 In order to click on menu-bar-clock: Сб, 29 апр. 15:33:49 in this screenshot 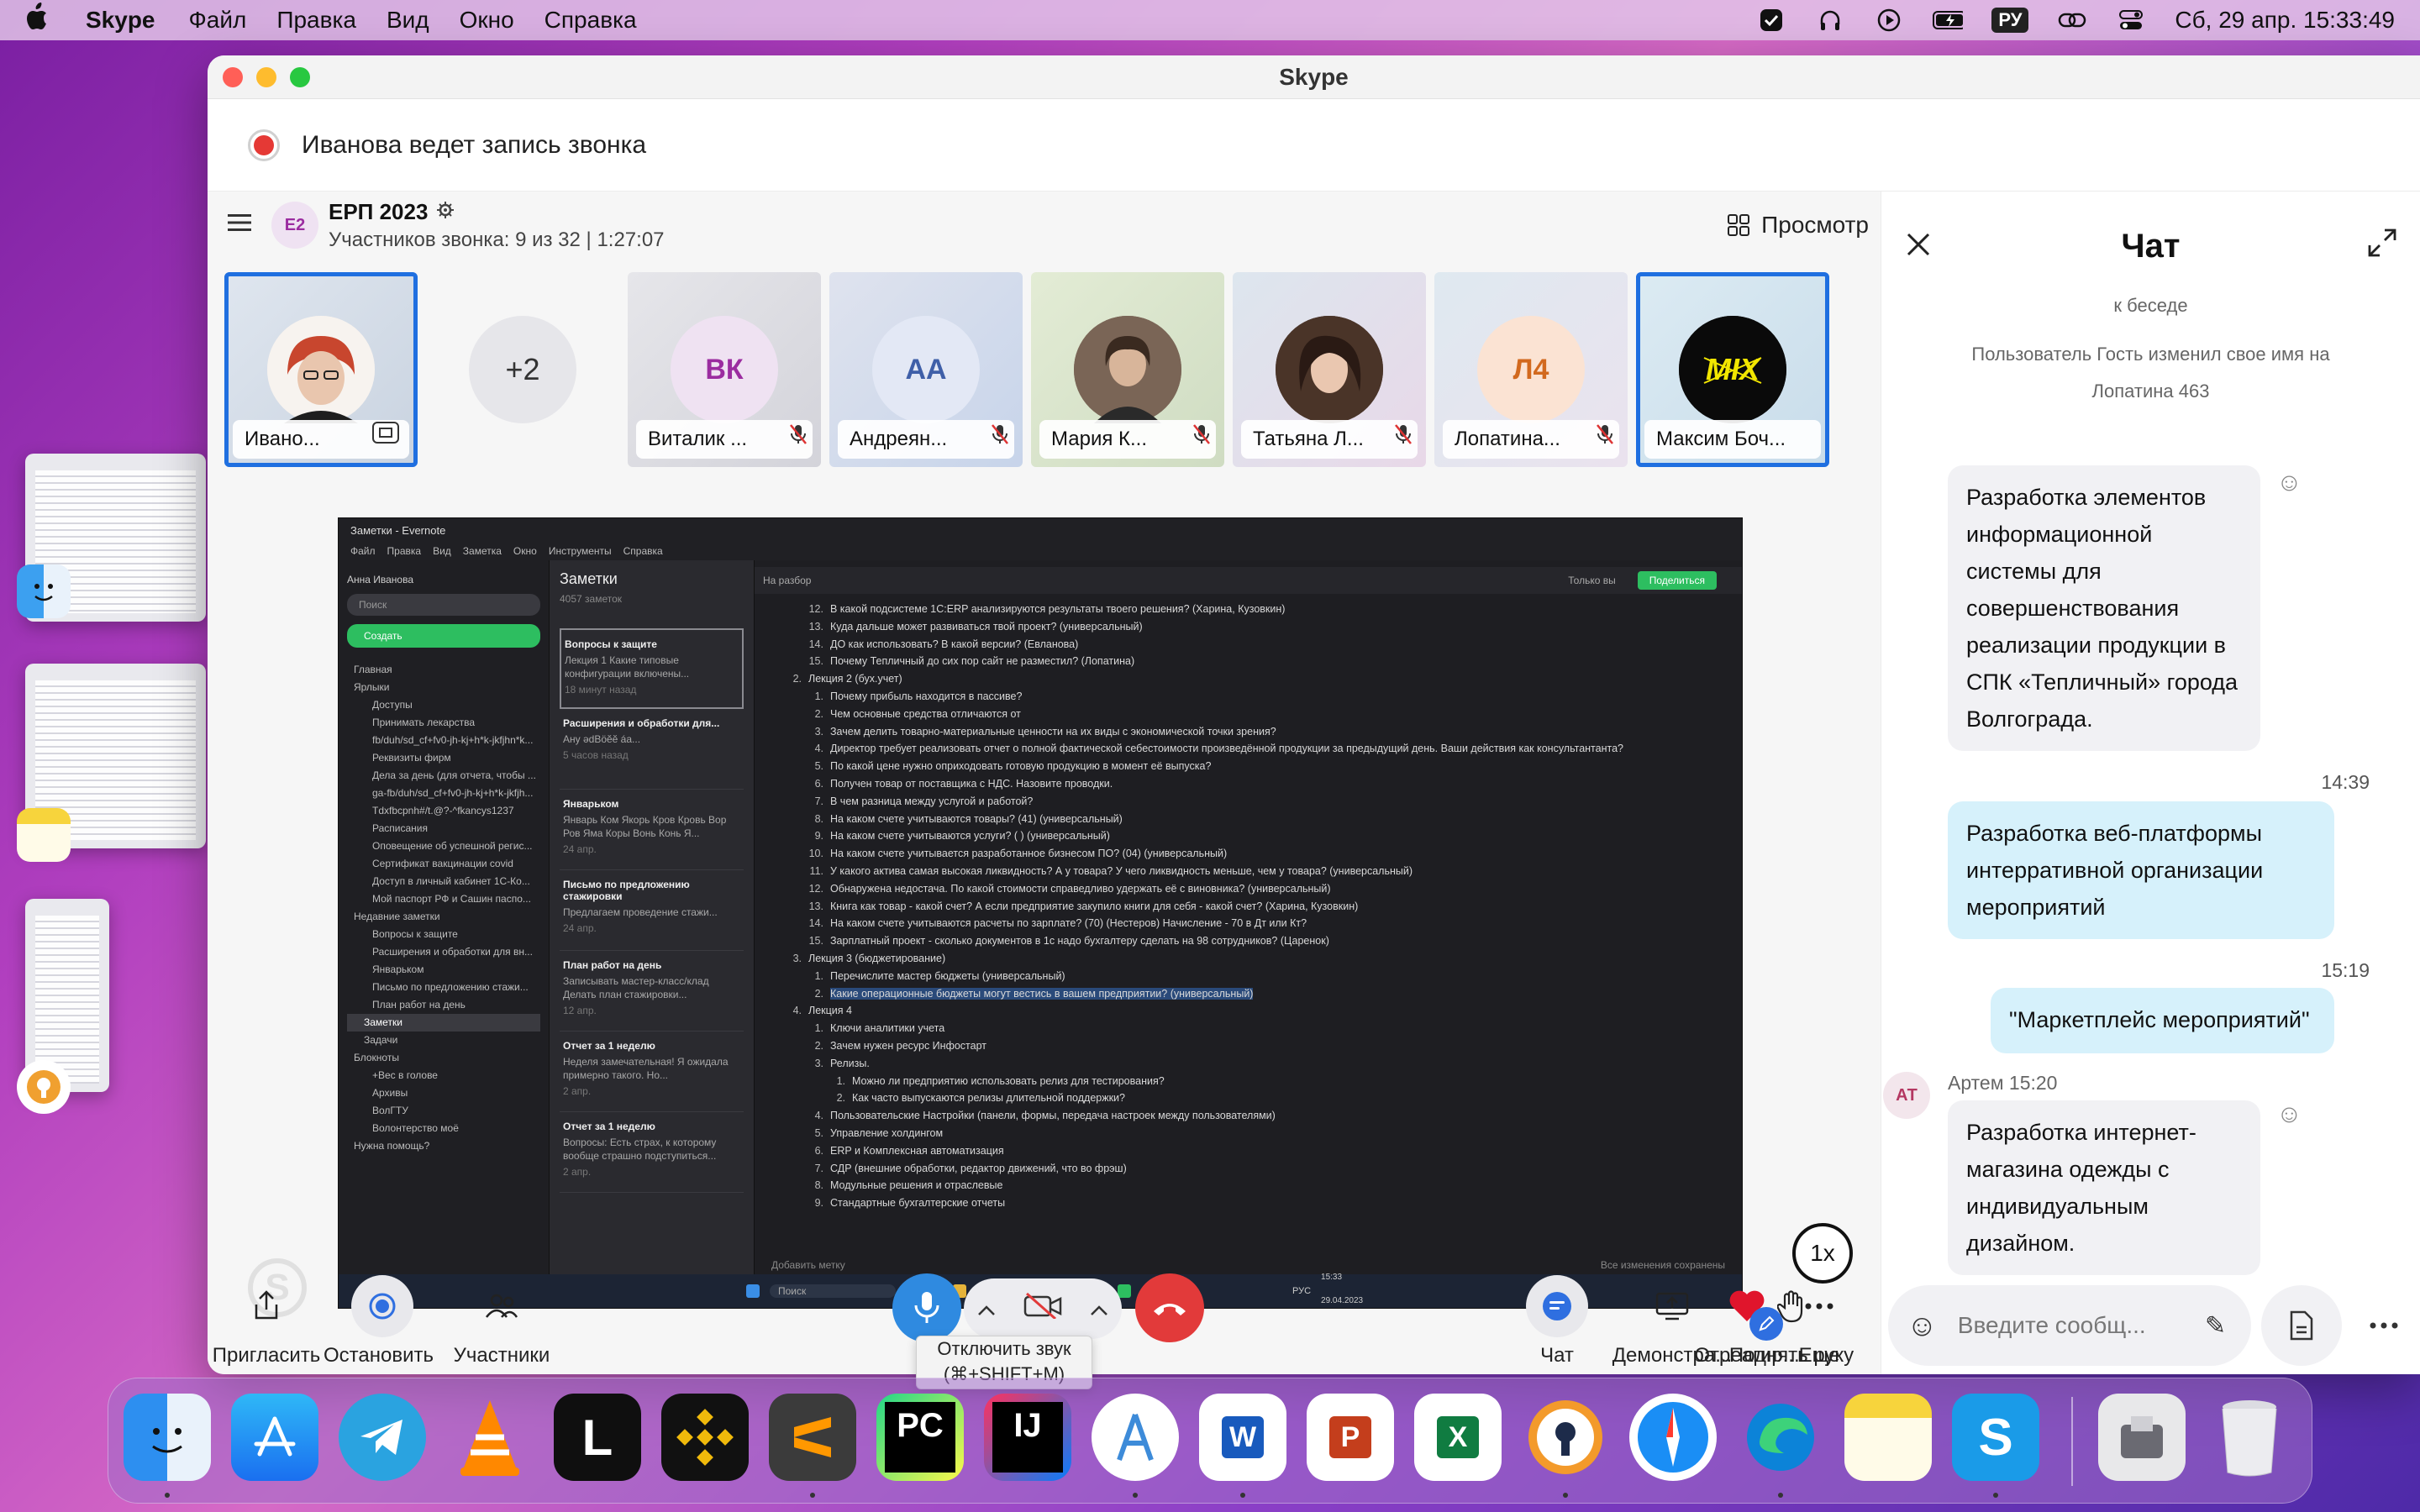, I will do `click(2285, 20)`.